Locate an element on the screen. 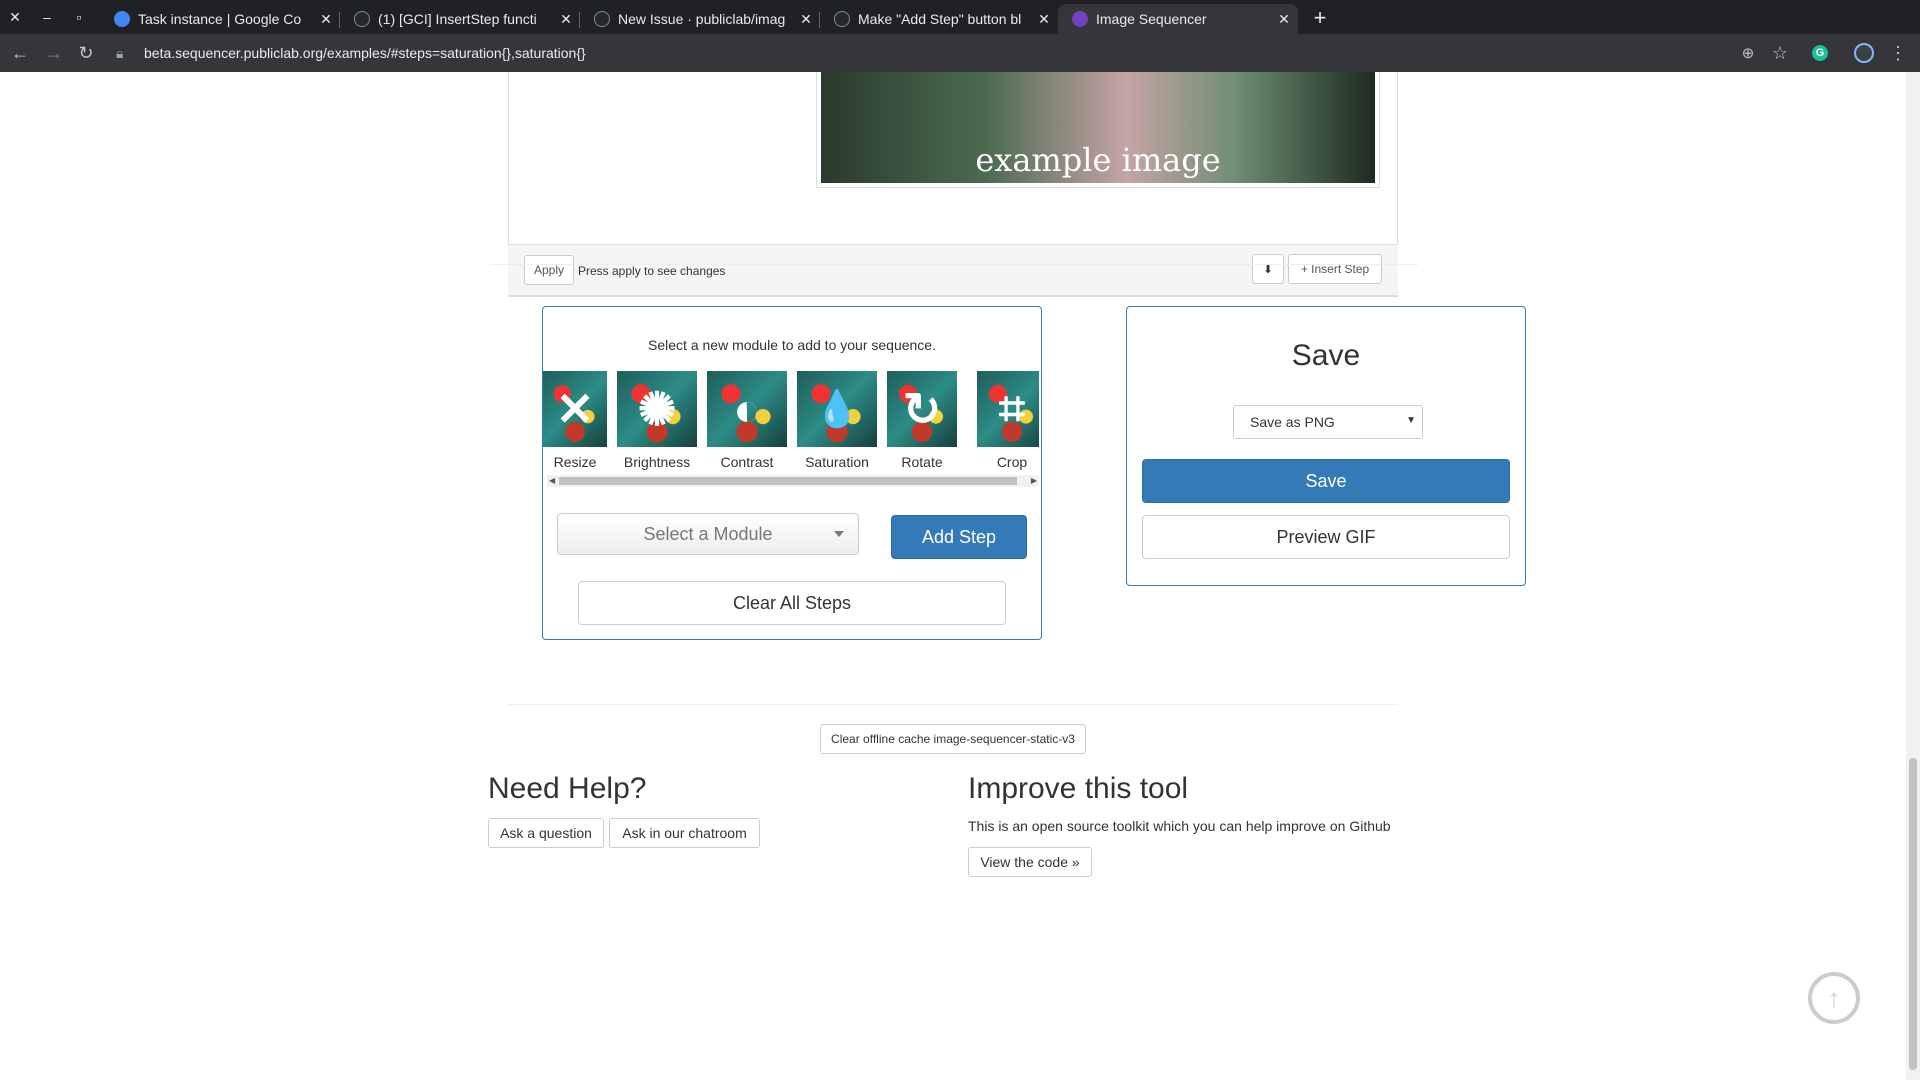 Image resolution: width=1920 pixels, height=1080 pixels. add-step-button: Add Step is located at coordinates (959, 537).